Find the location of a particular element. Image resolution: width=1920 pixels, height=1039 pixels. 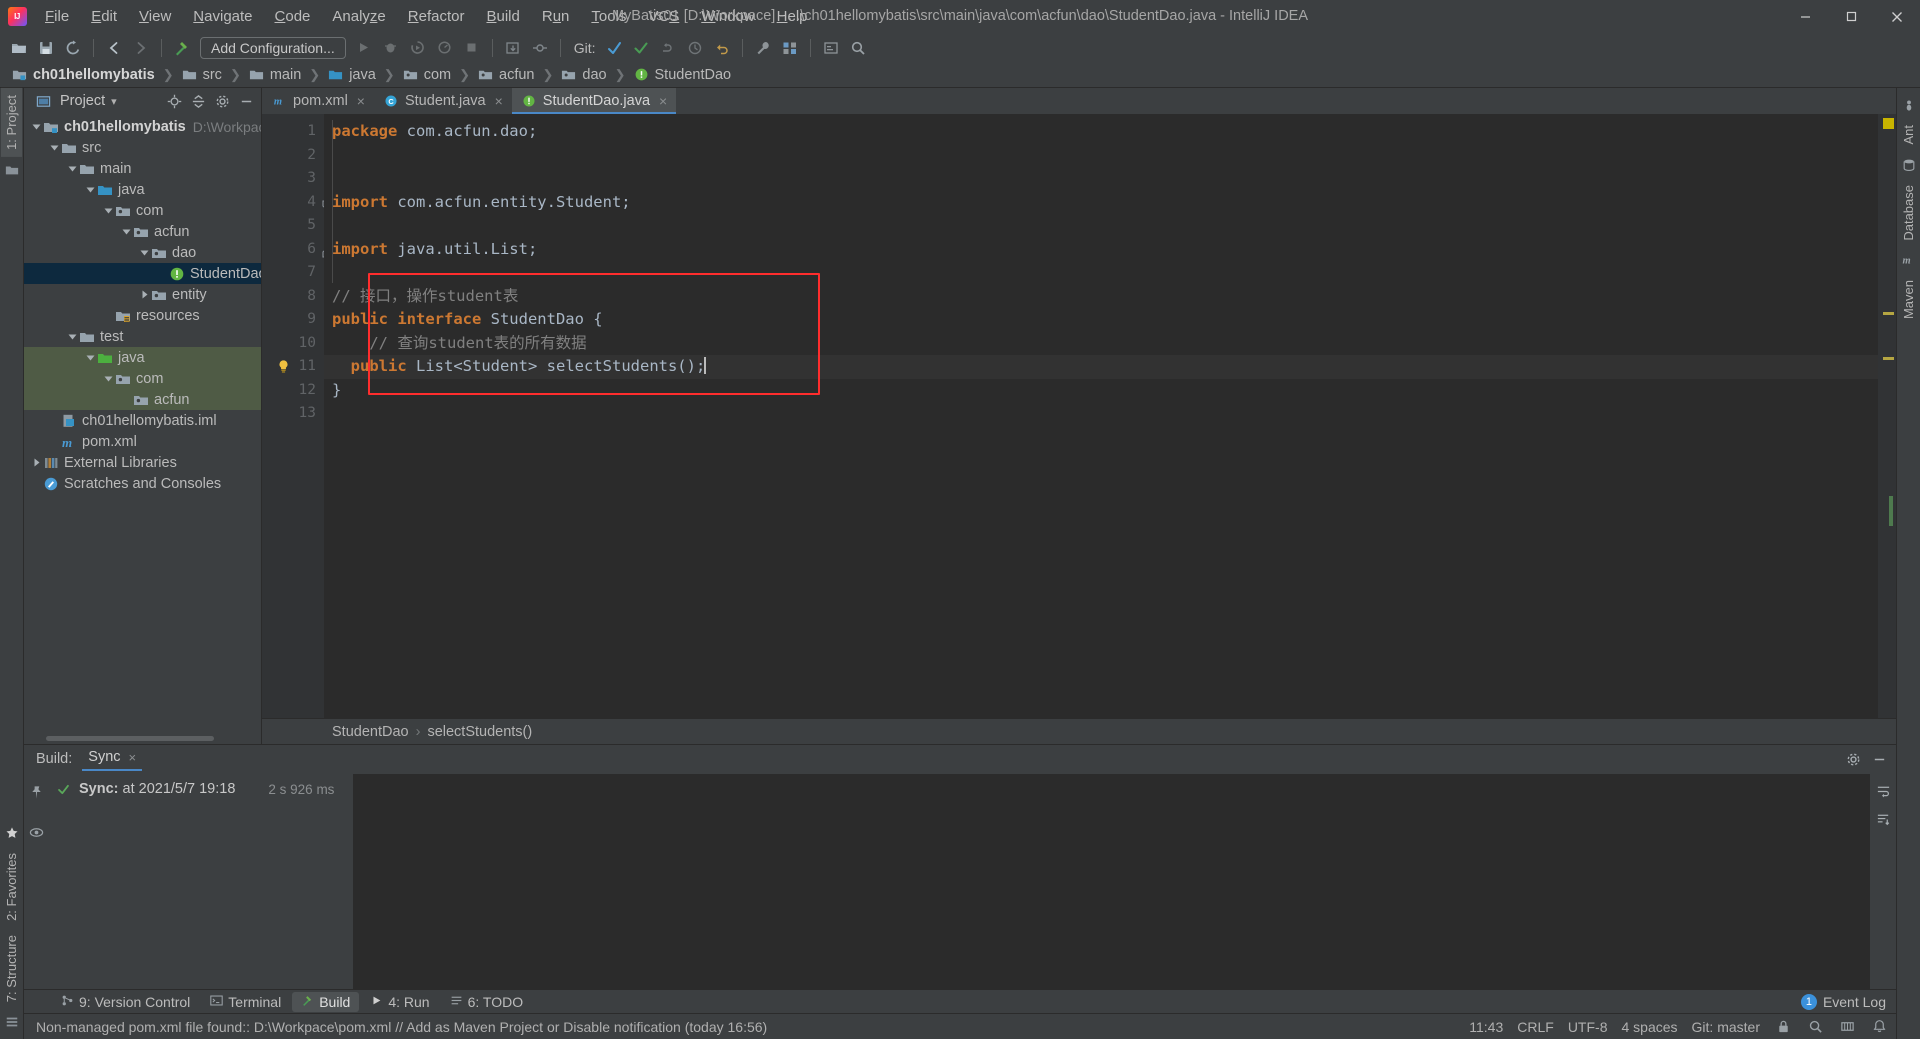

search-everywhere-icon is located at coordinates (858, 48).